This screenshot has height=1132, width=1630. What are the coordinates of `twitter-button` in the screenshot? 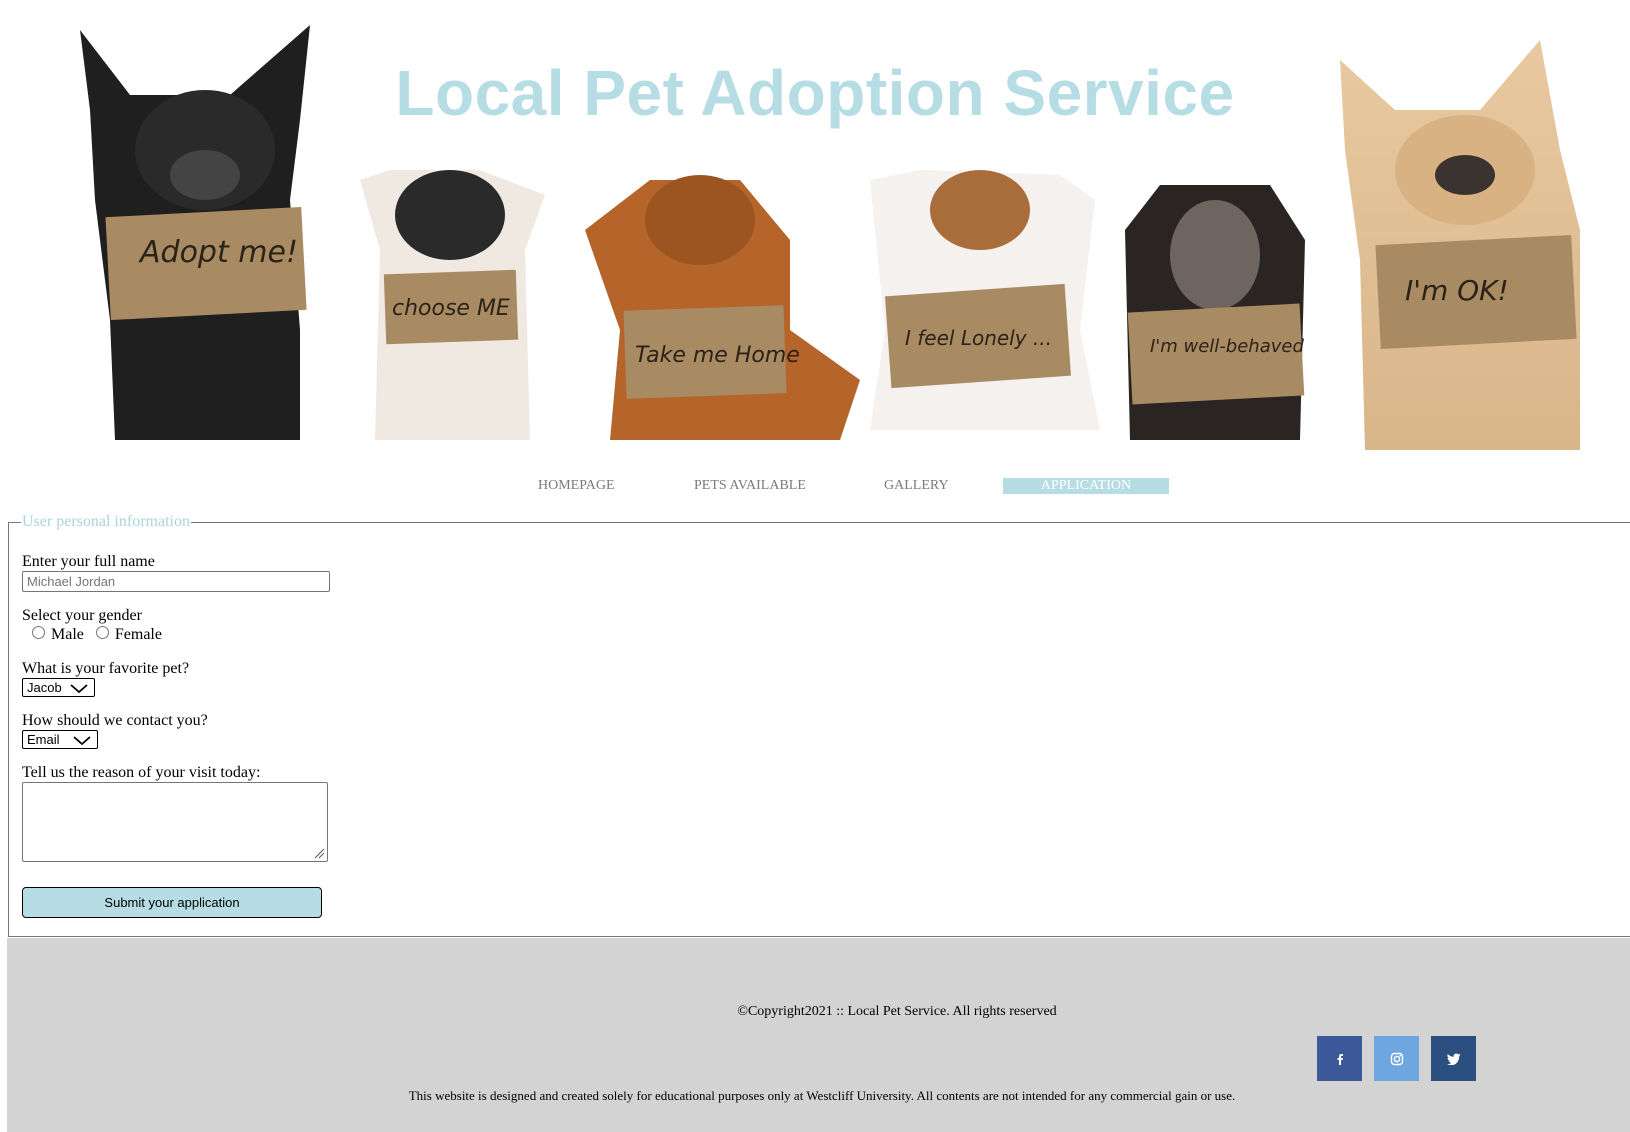 It's located at (1453, 1058).